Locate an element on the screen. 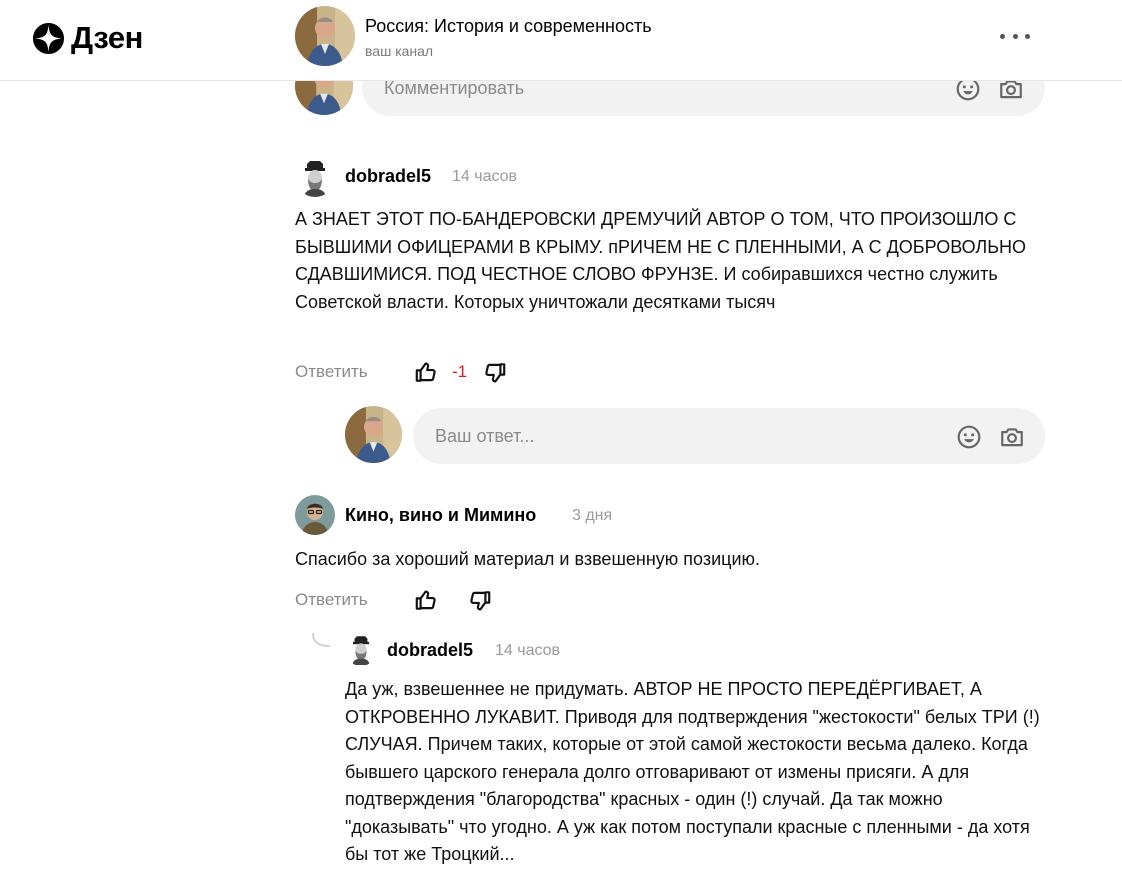 The width and height of the screenshot is (1122, 869). channel-subtitle: ваш канал is located at coordinates (399, 51).